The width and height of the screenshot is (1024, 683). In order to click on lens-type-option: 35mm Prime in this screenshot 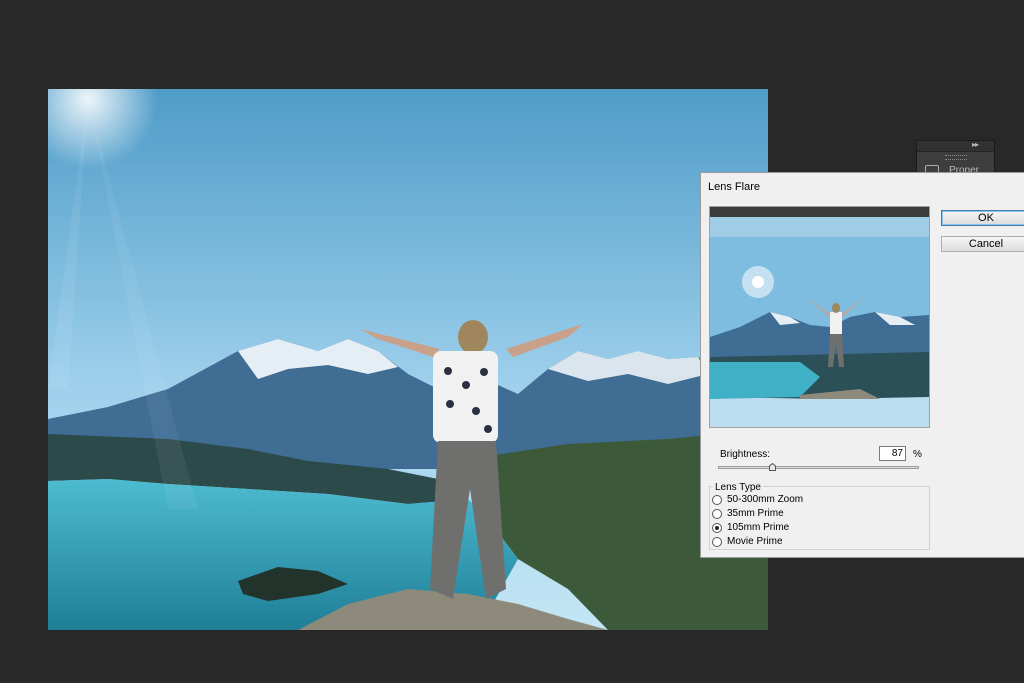, I will do `click(748, 513)`.